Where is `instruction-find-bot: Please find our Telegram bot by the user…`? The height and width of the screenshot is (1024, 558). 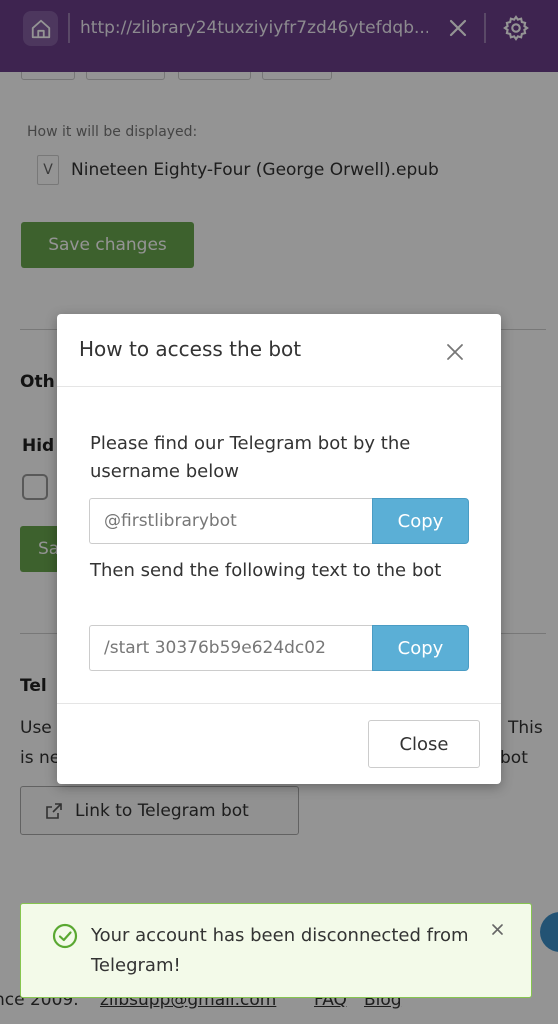
instruction-find-bot: Please find our Telegram bot by the user… is located at coordinates (250, 457).